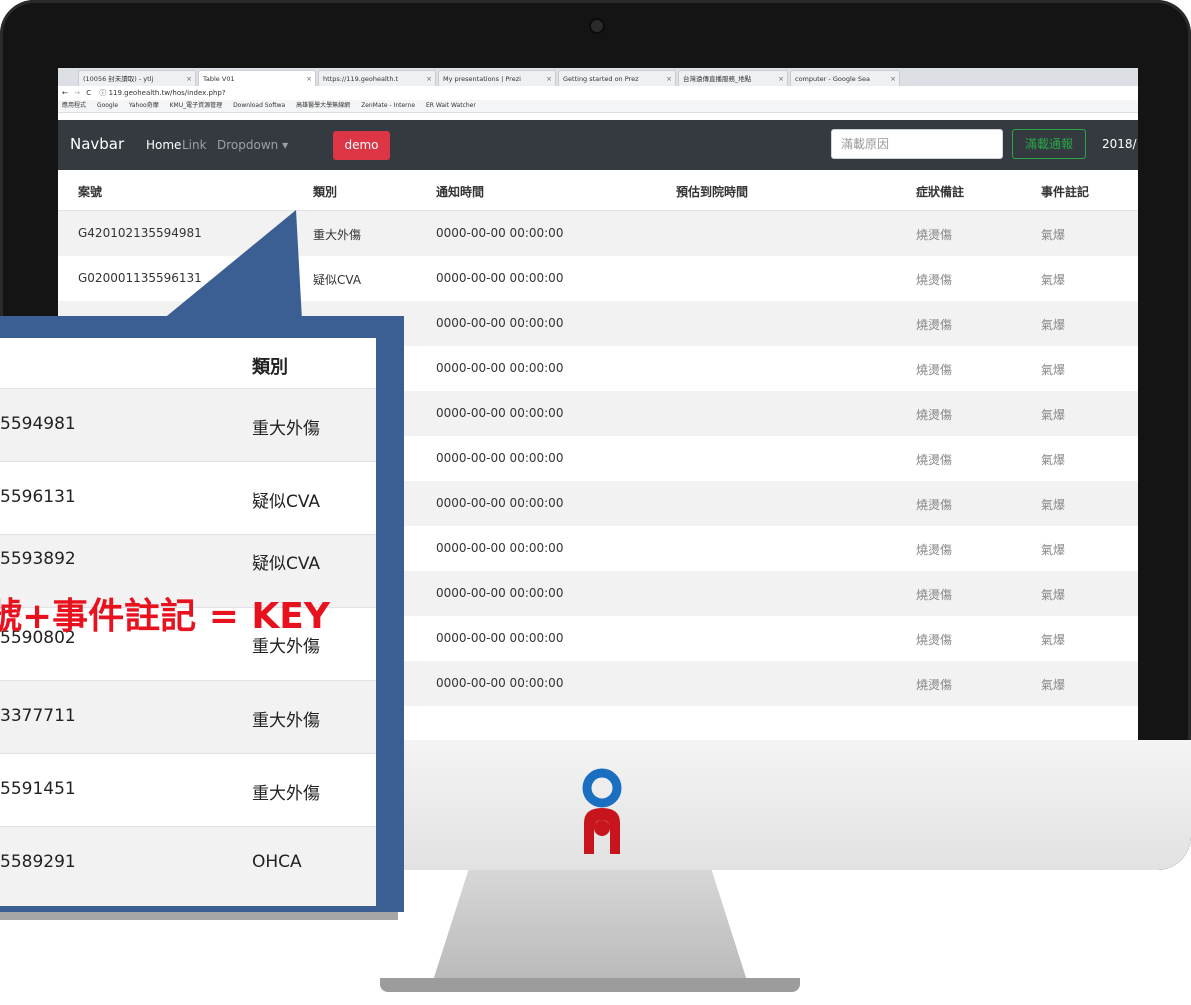 The height and width of the screenshot is (1005, 1191). What do you see at coordinates (38, 497) in the screenshot?
I see `callout-case-id: 5596131` at bounding box center [38, 497].